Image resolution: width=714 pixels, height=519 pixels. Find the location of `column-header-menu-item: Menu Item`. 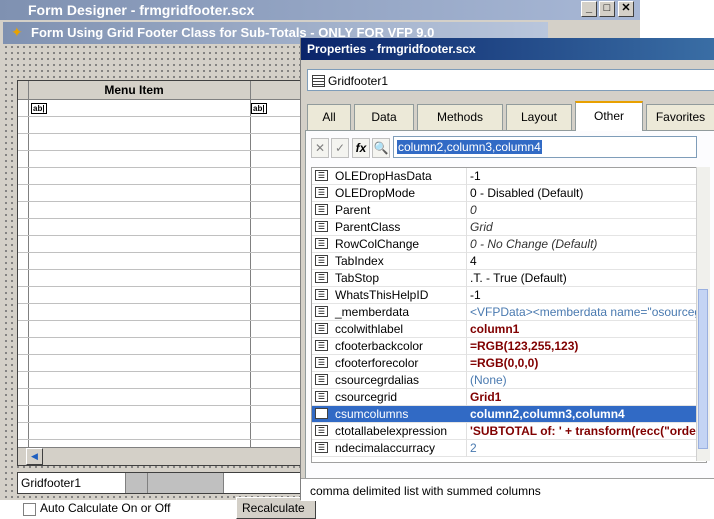

column-header-menu-item: Menu Item is located at coordinates (134, 90).